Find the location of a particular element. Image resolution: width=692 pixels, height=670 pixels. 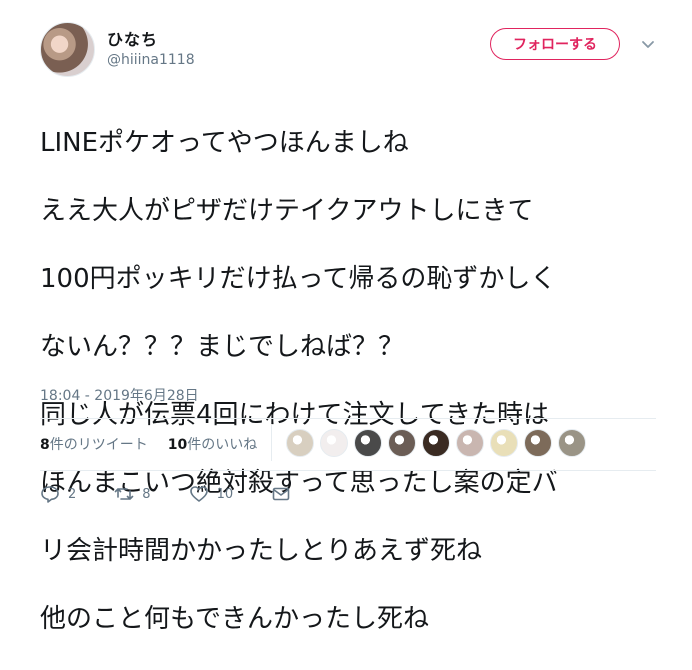

reply-button: 2 is located at coordinates (58, 494).